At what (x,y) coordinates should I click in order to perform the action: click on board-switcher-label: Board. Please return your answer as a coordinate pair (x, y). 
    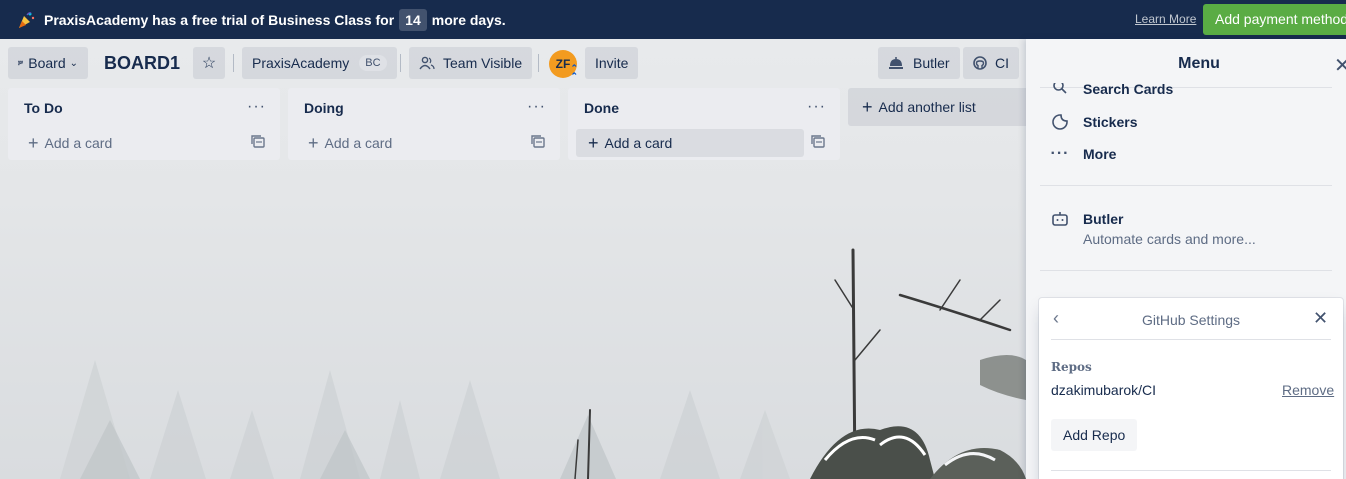
    Looking at the image, I should click on (47, 63).